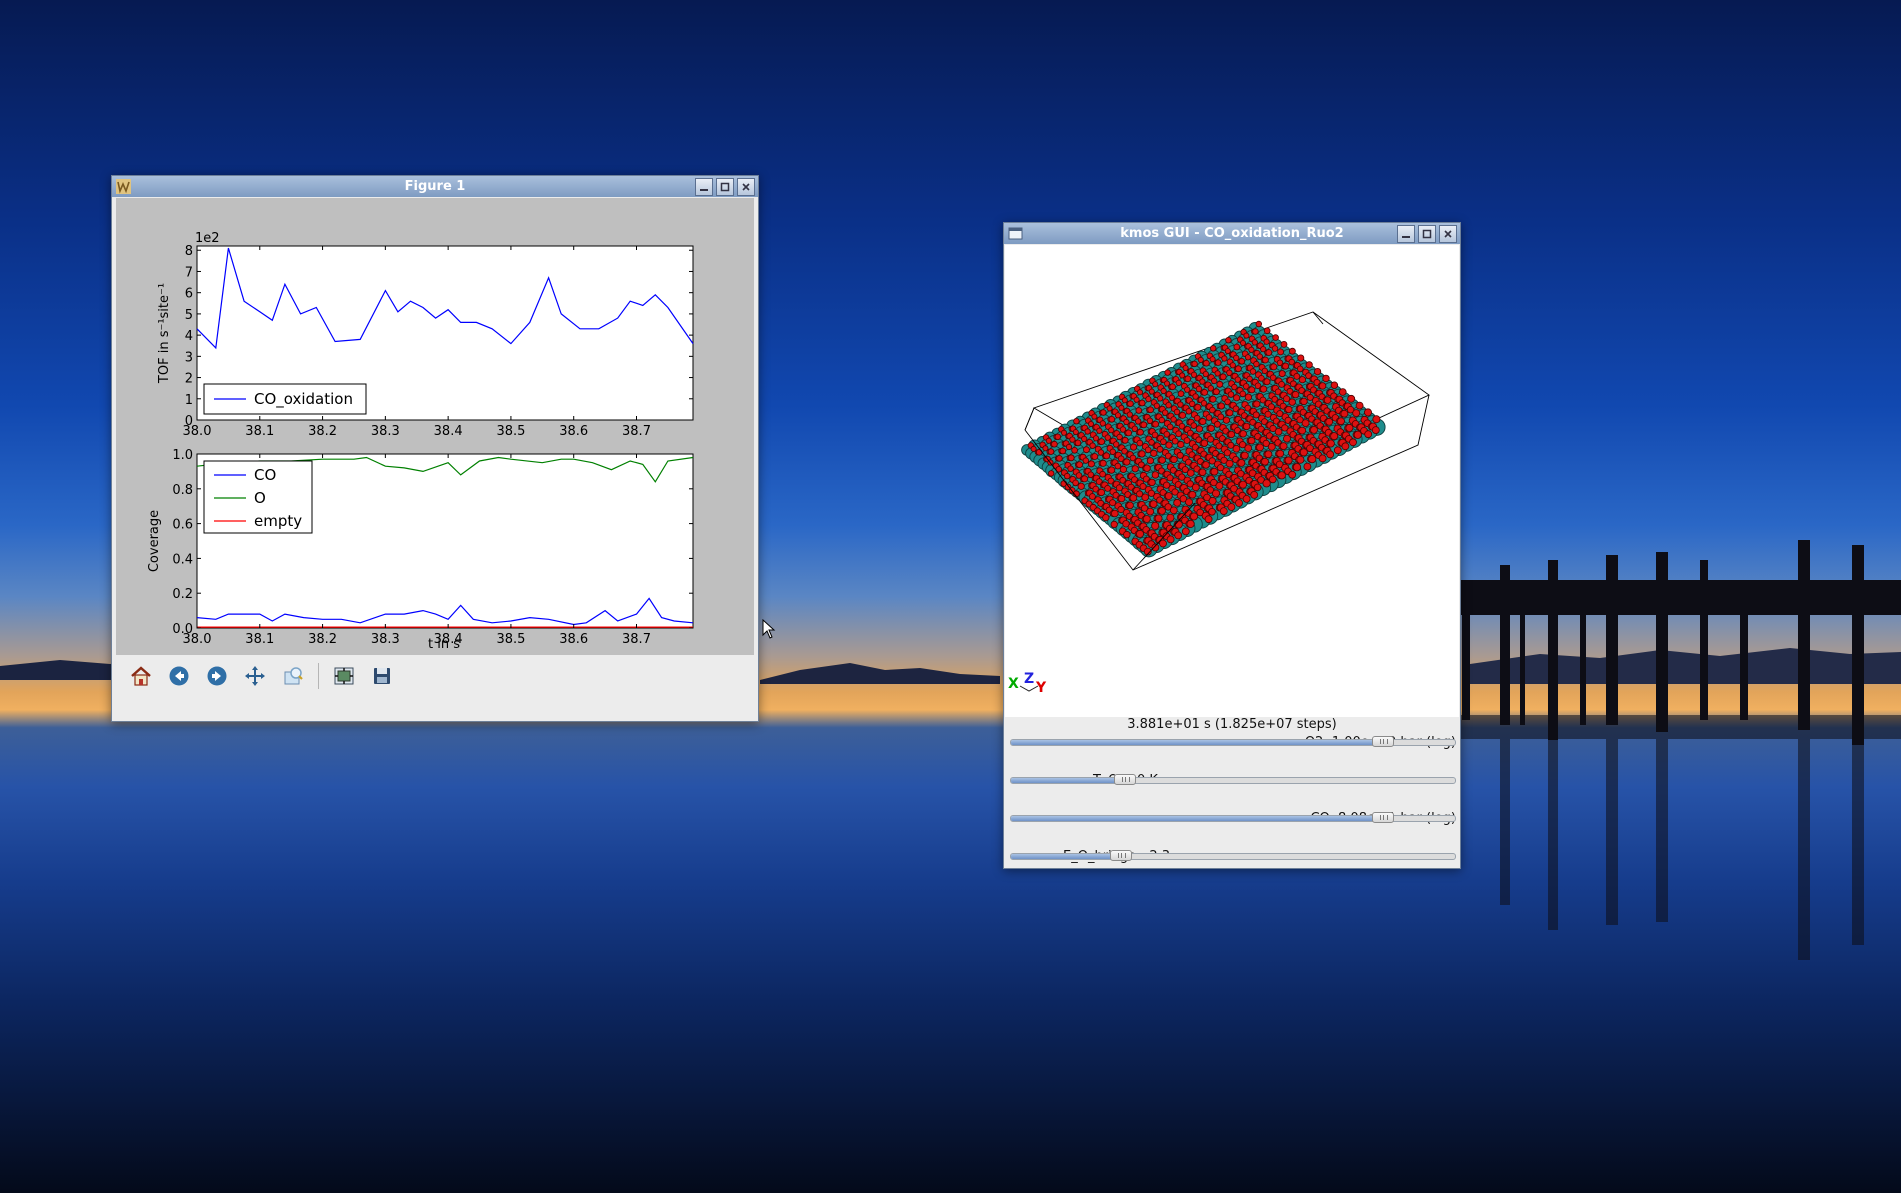 The height and width of the screenshot is (1193, 1901). I want to click on temperature-slider, so click(1233, 780).